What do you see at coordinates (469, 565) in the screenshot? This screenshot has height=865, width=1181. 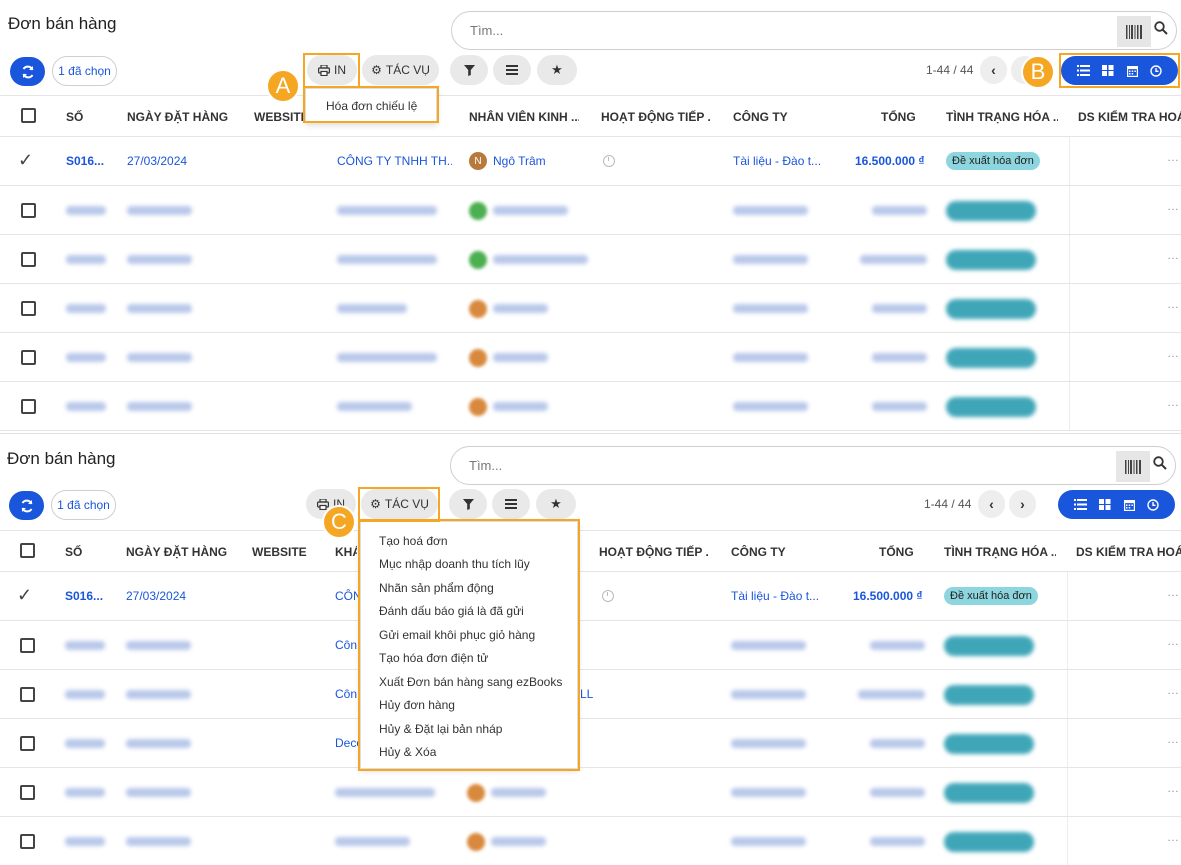 I see `action-menu-item: Mục nhập doanh thu tích lũy` at bounding box center [469, 565].